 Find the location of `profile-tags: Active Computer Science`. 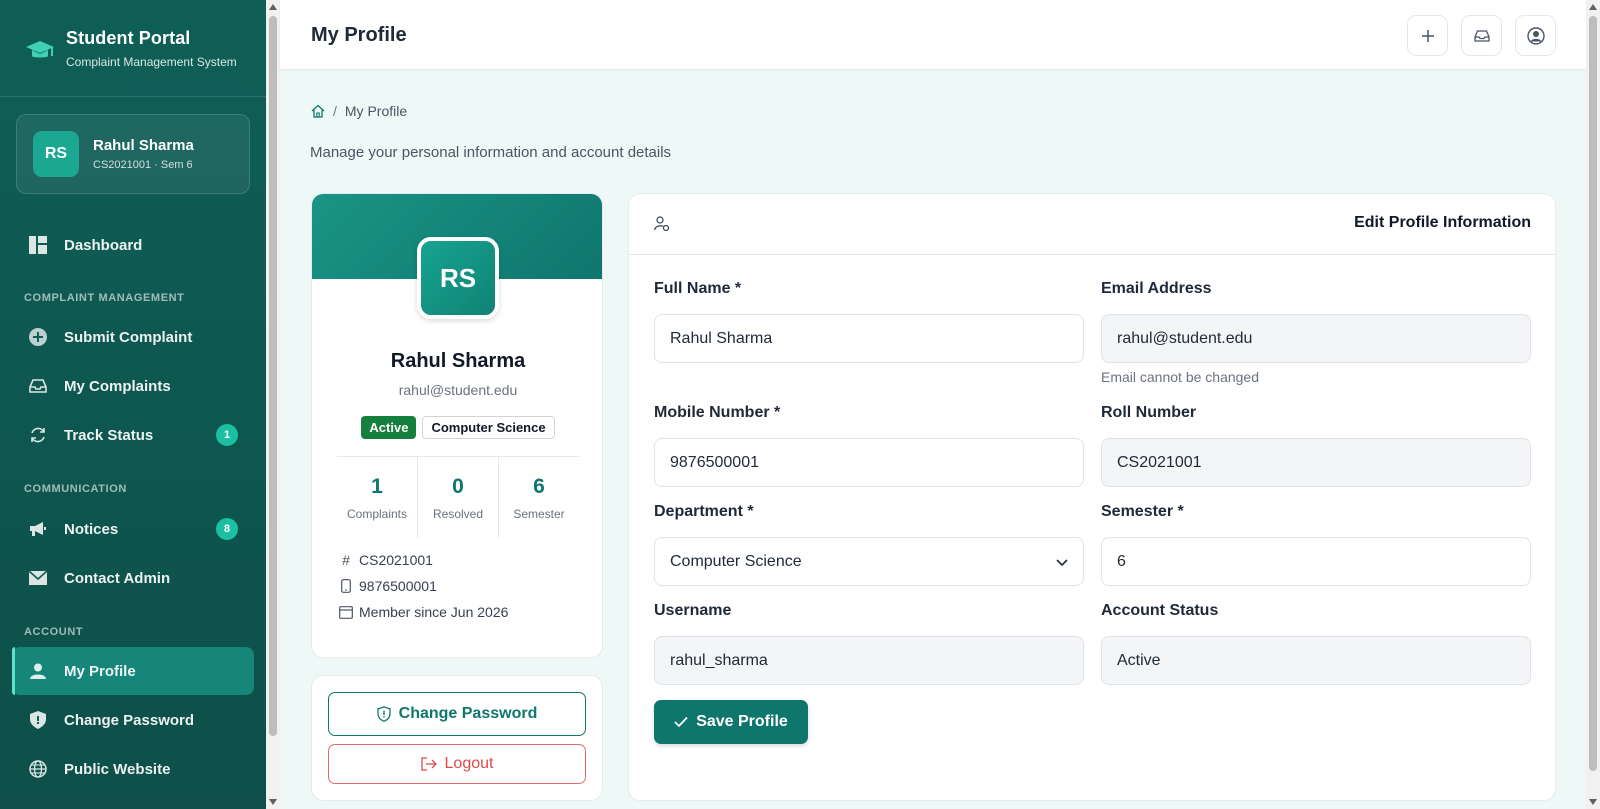

profile-tags: Active Computer Science is located at coordinates (457, 427).